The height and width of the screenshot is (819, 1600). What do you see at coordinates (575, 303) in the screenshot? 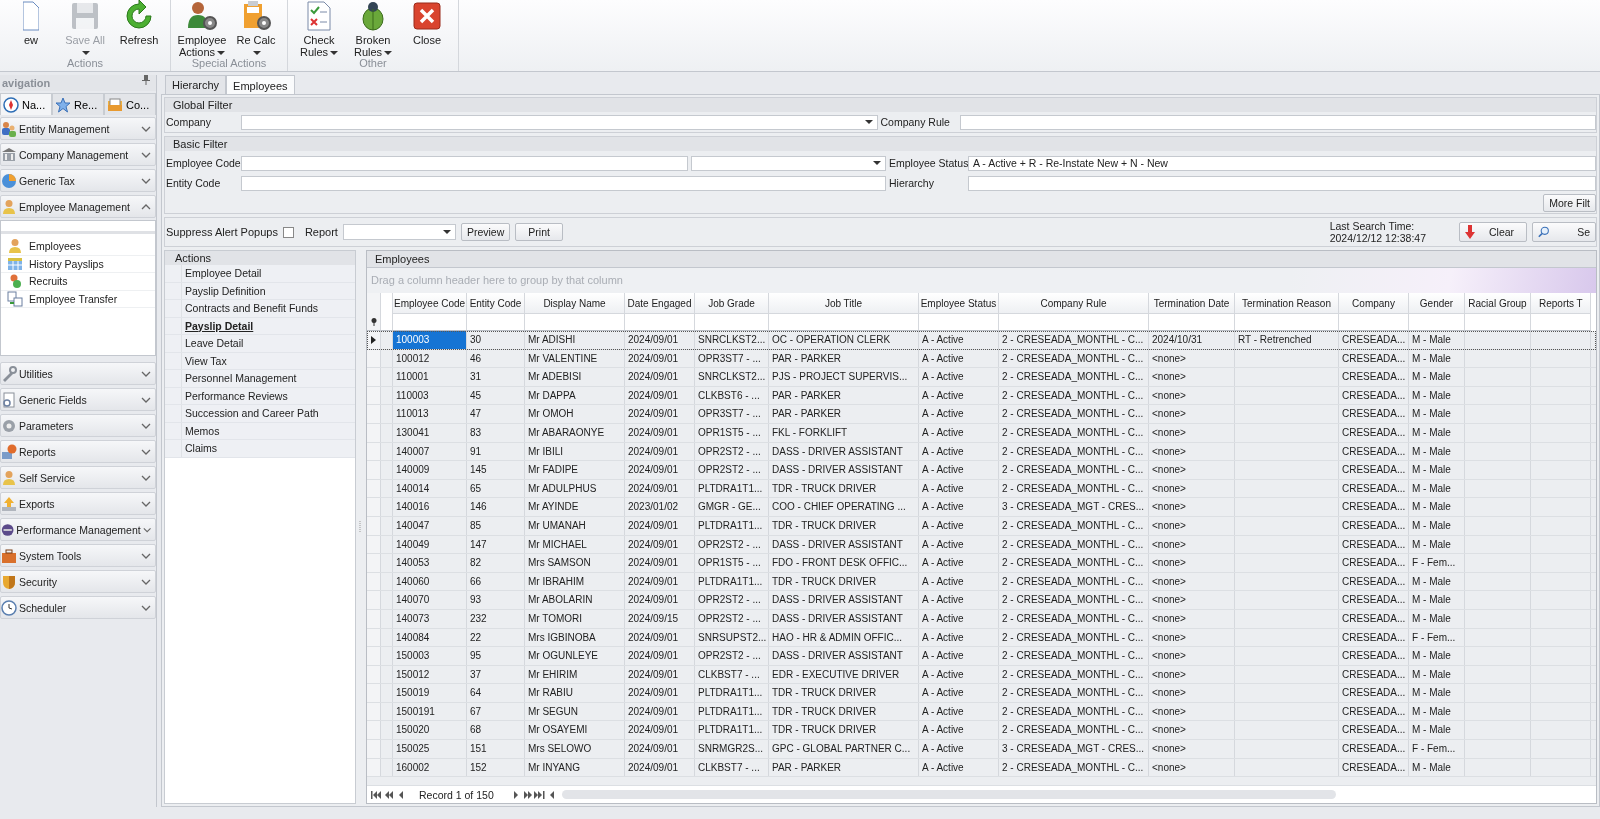
I see `column-header: Display Name` at bounding box center [575, 303].